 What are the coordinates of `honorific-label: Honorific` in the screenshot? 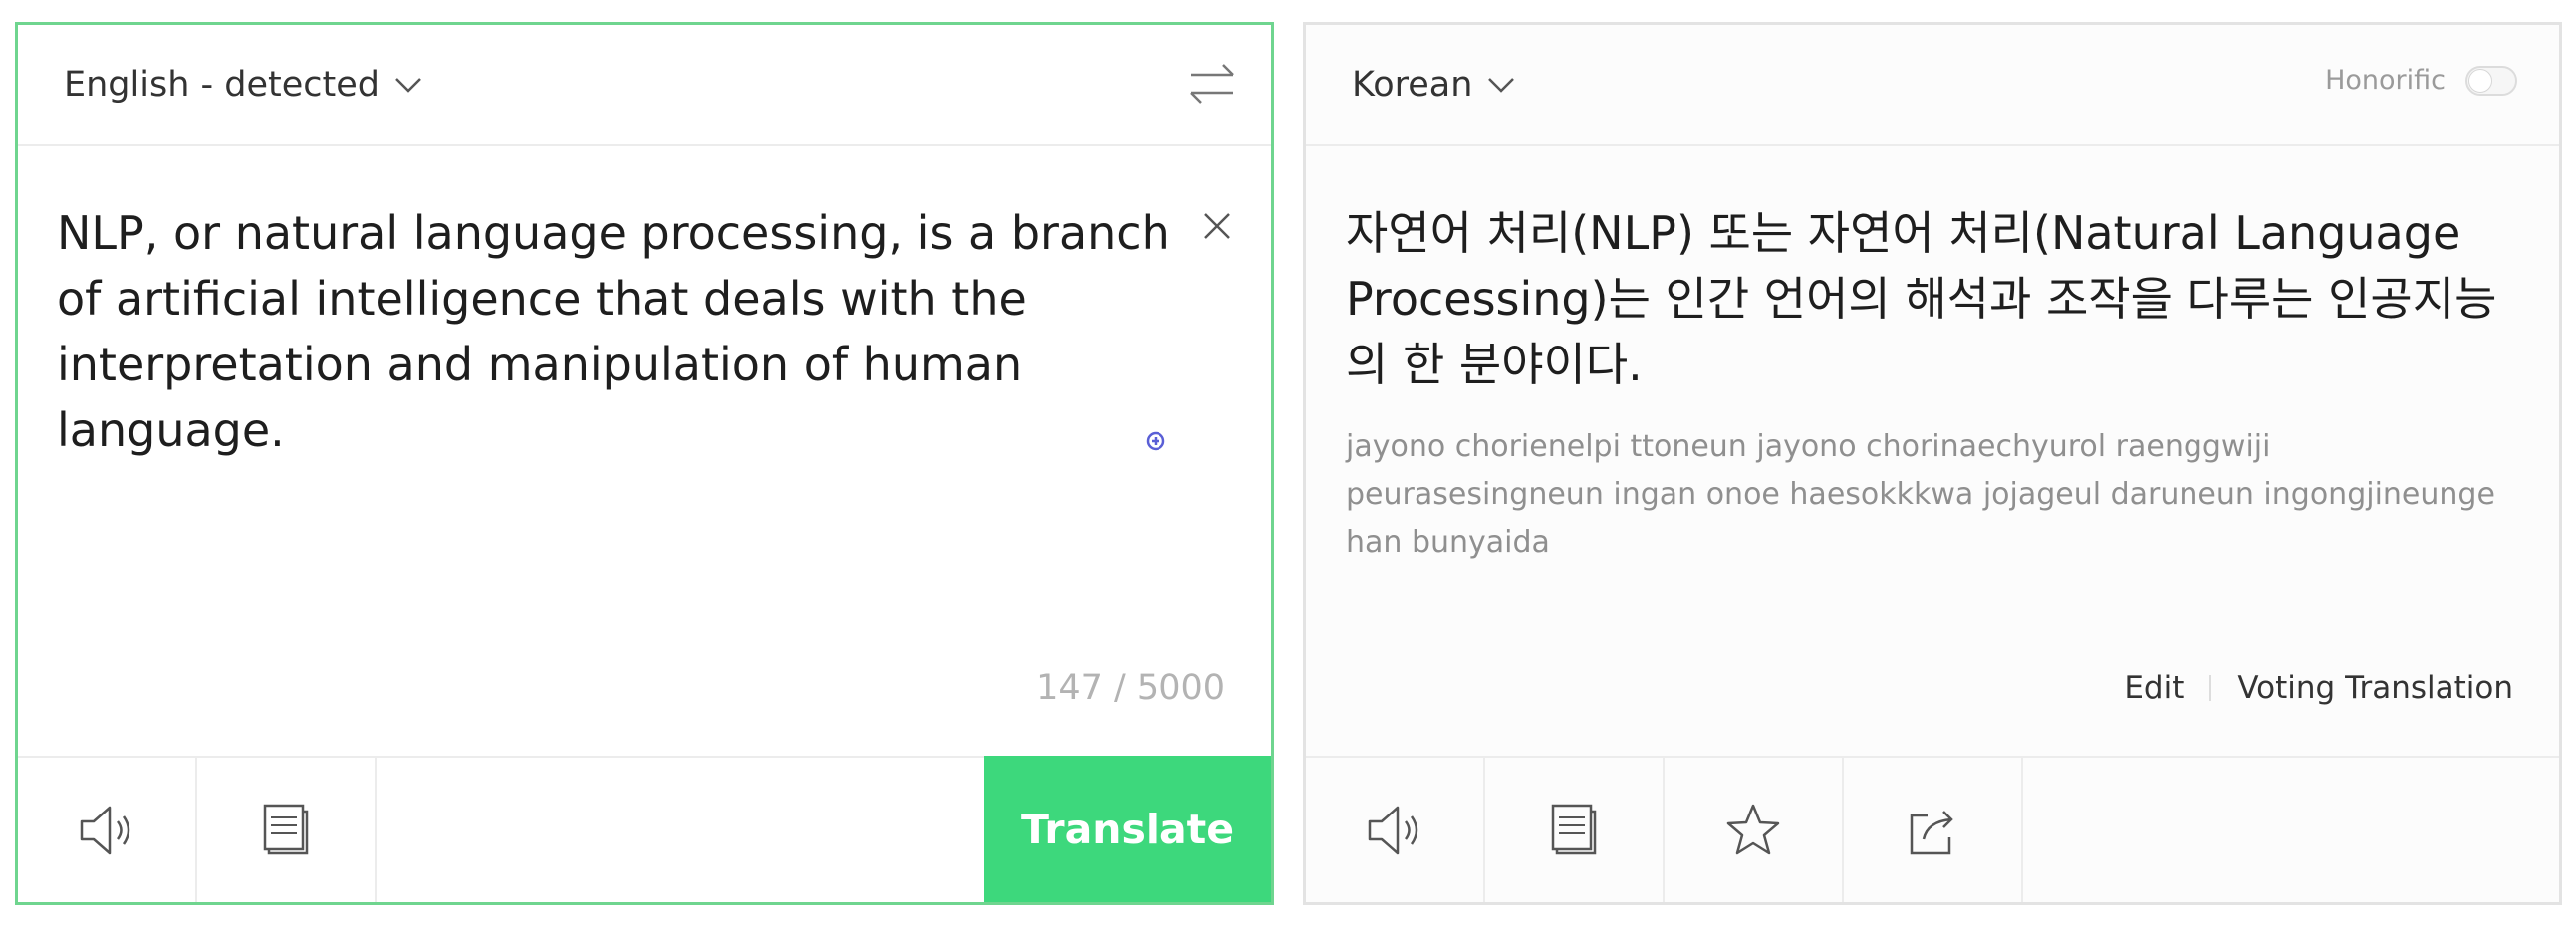 It's located at (2385, 81).